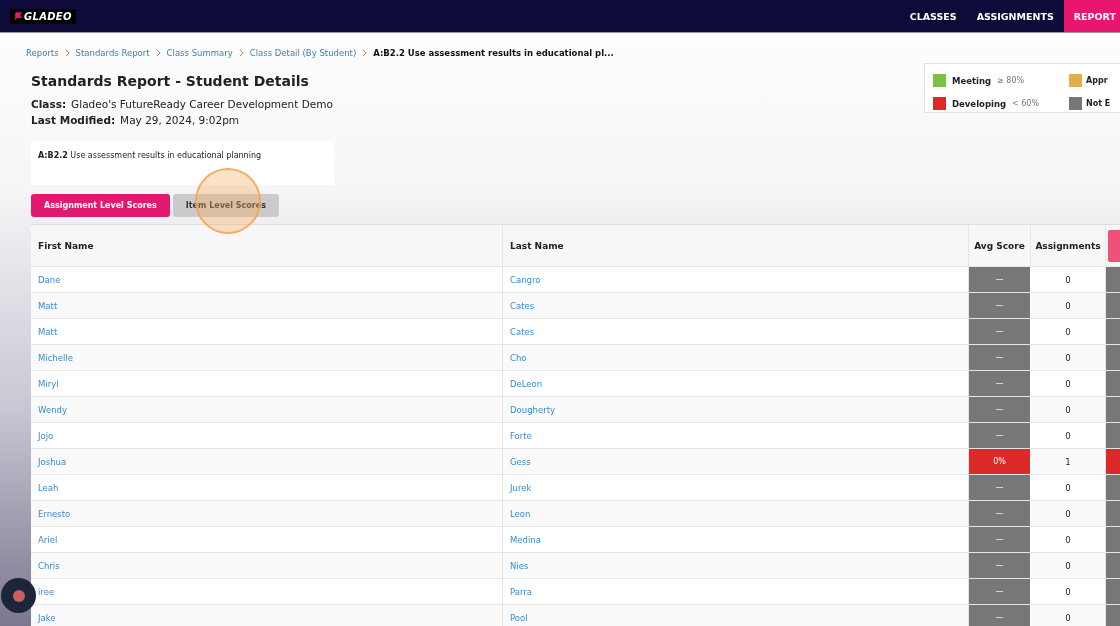 The image size is (1120, 626). Describe the element at coordinates (933, 16) in the screenshot. I see `nav-tab: CLASSES` at that location.